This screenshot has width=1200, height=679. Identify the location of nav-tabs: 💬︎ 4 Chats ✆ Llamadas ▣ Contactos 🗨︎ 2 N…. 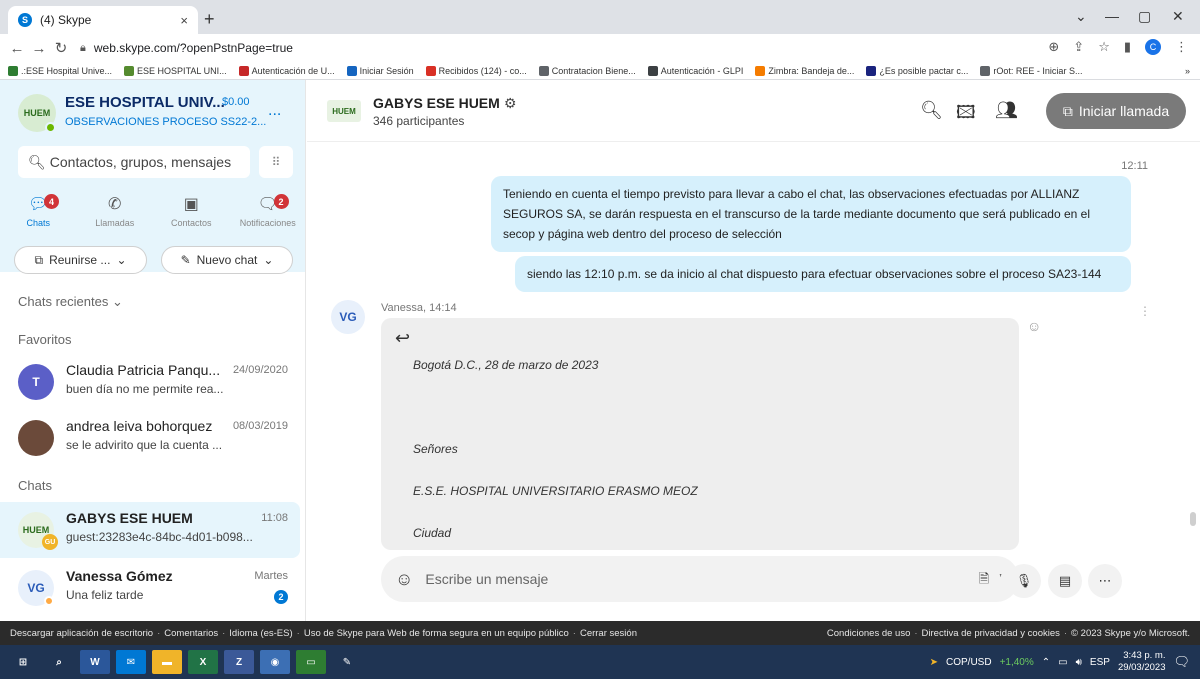
(153, 217).